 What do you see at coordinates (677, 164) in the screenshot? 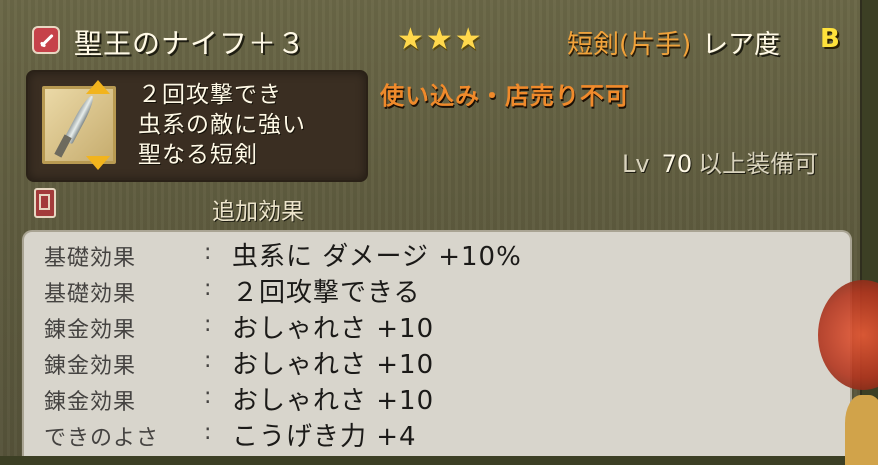
I see `level-value: 70` at bounding box center [677, 164].